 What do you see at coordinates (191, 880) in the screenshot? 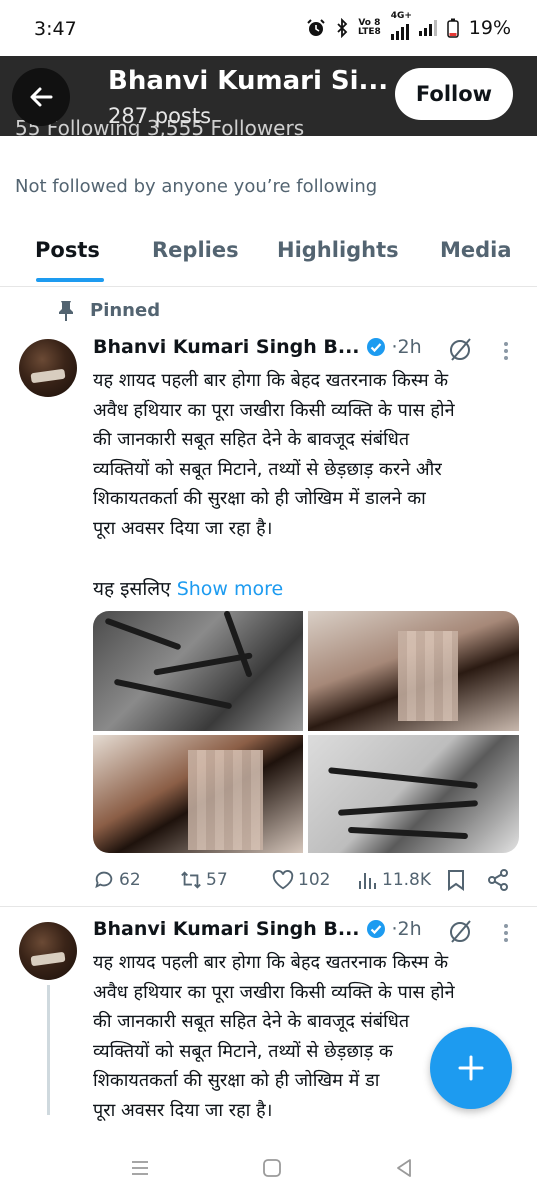
I see `repost-icon` at bounding box center [191, 880].